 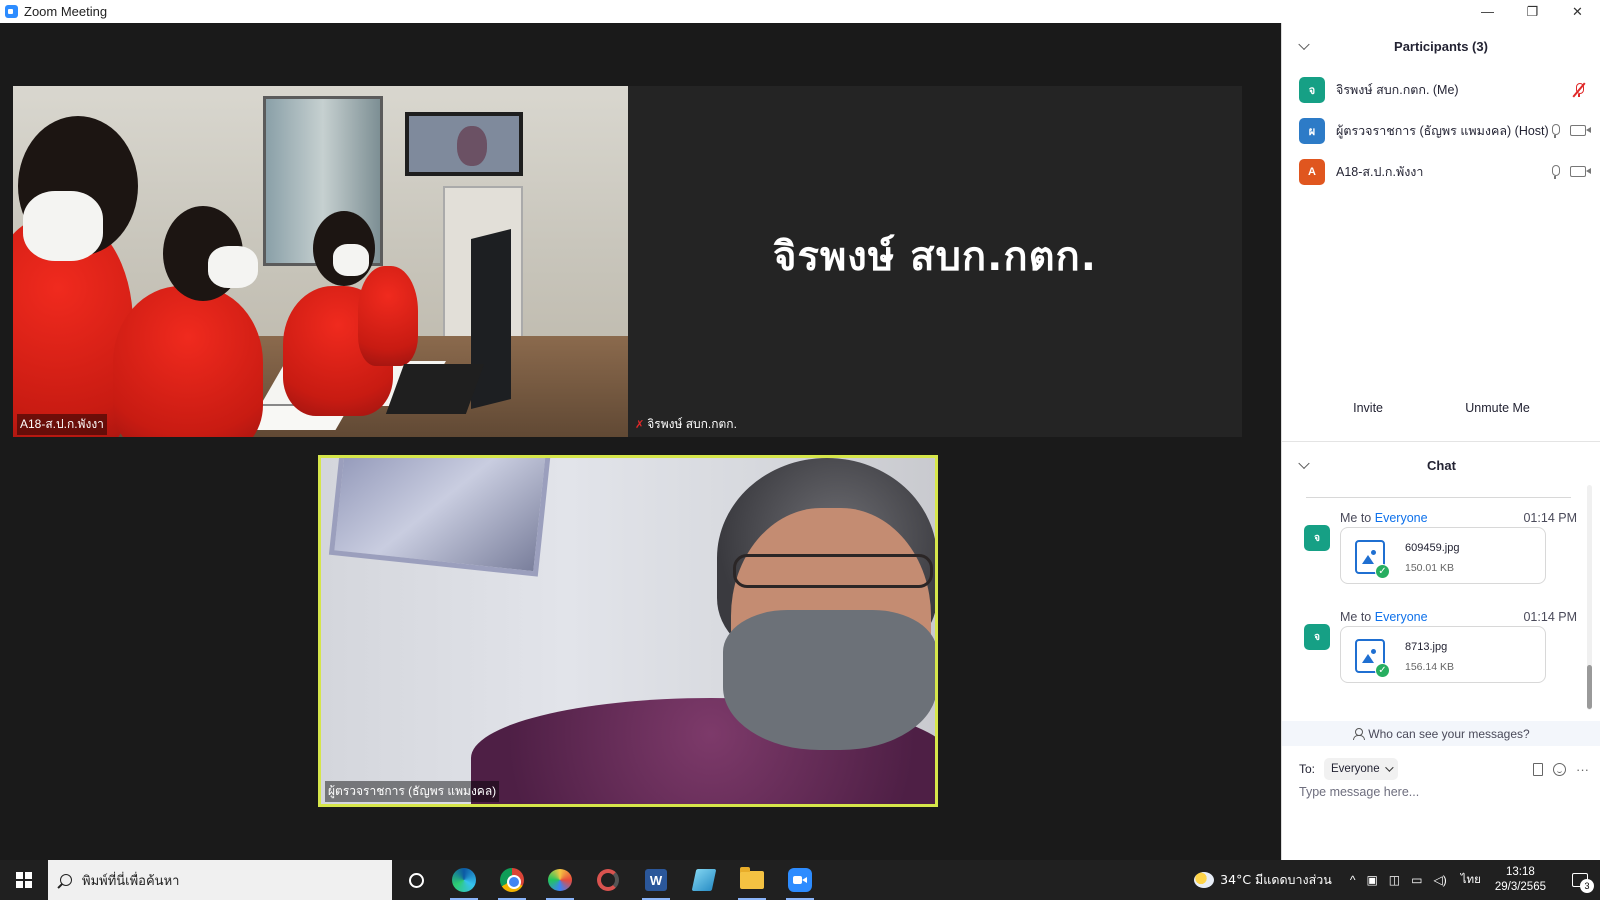 I want to click on input-language: ไทย, so click(x=1471, y=880).